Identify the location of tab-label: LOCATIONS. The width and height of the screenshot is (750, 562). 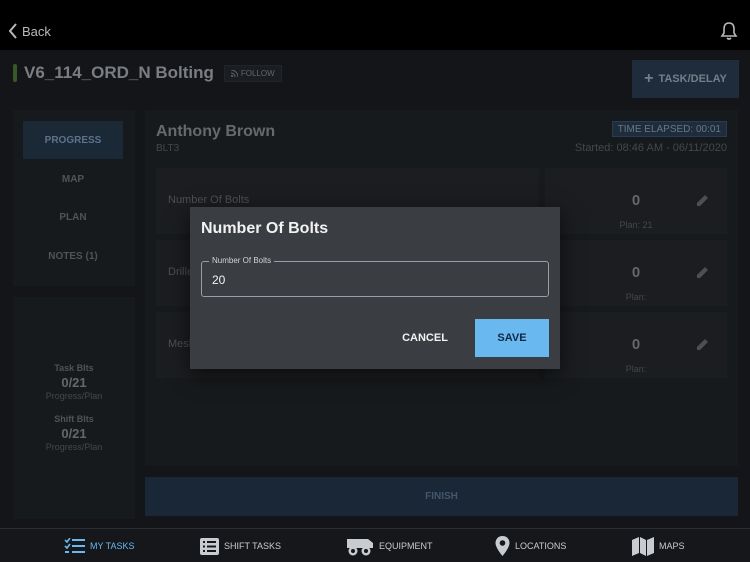
(541, 546).